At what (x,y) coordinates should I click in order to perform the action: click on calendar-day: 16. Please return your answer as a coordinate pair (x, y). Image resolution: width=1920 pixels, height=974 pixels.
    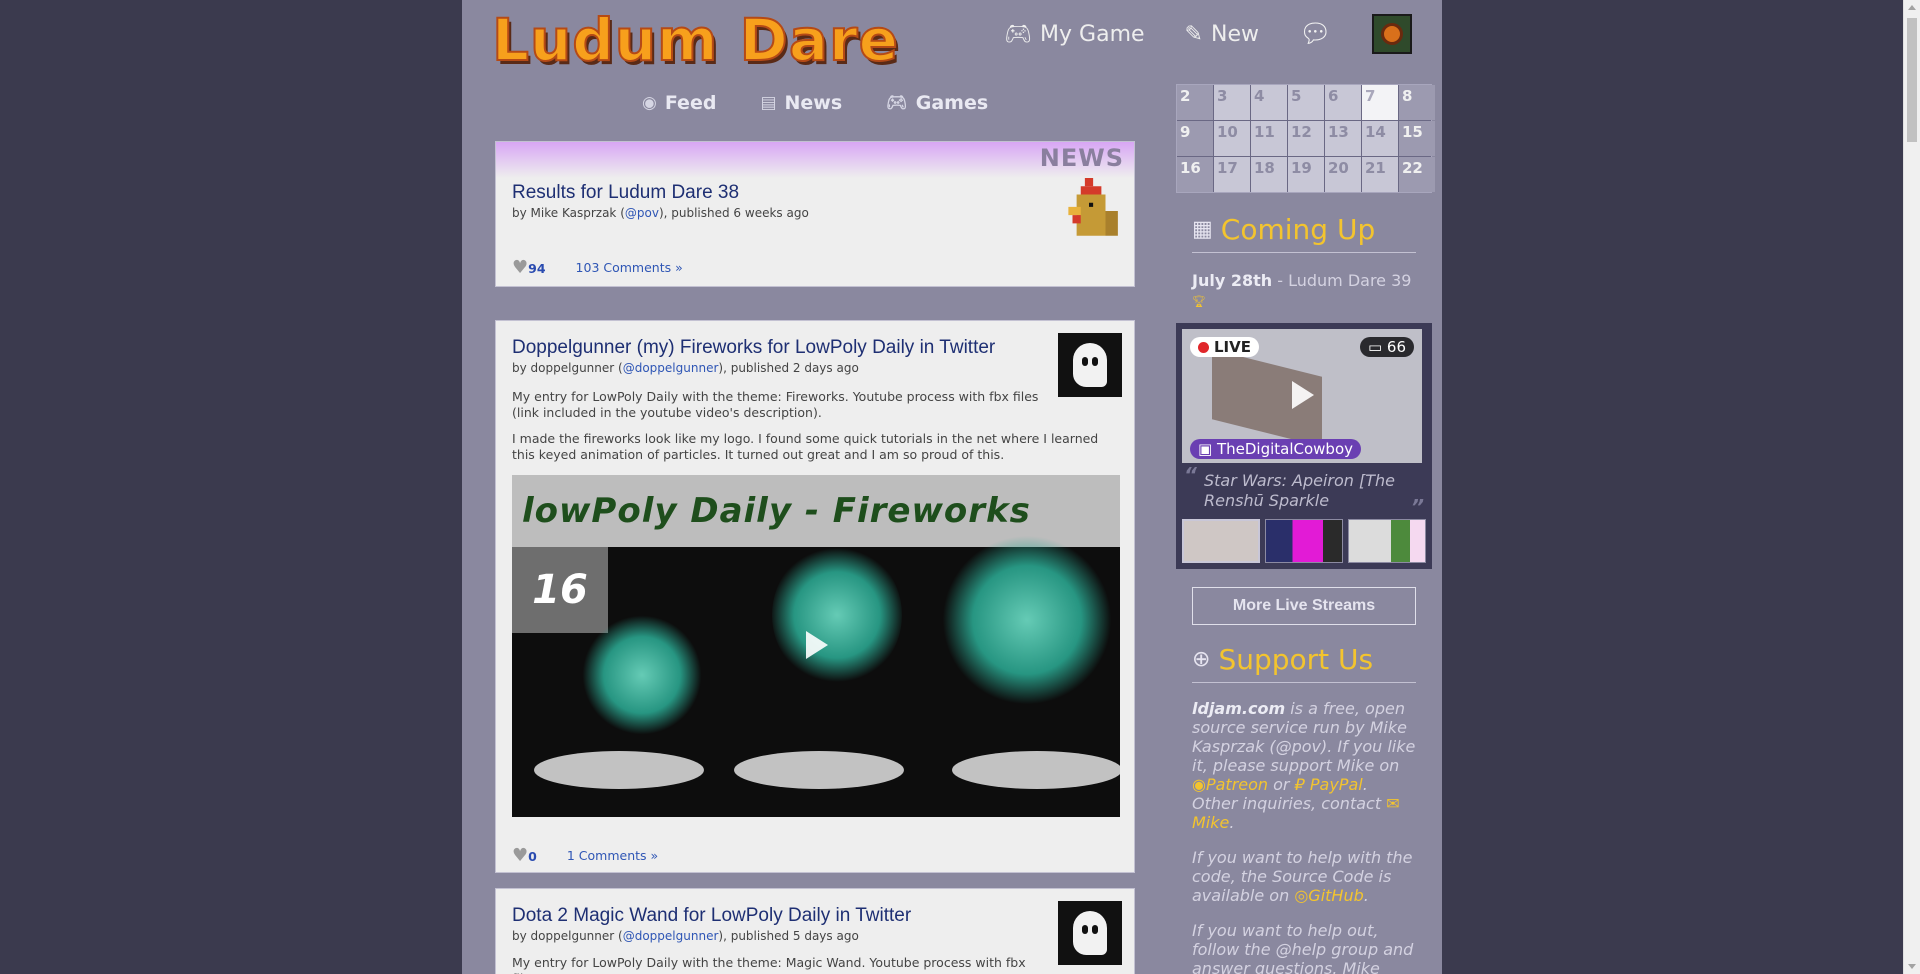
    Looking at the image, I should click on (1195, 174).